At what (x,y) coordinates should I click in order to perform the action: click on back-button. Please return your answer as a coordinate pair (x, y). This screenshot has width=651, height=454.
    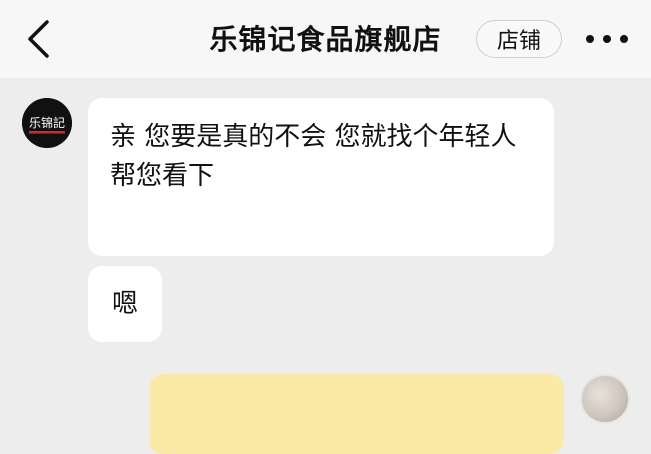
    Looking at the image, I should click on (38, 39).